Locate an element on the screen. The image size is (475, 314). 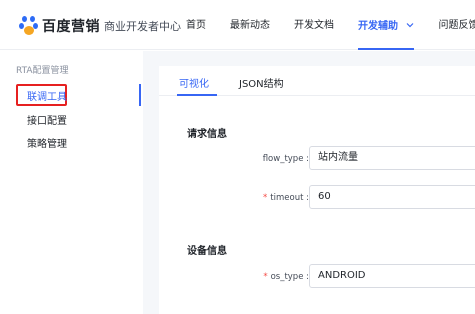
logo: 百度营销 商业开发者中心 is located at coordinates (100, 26).